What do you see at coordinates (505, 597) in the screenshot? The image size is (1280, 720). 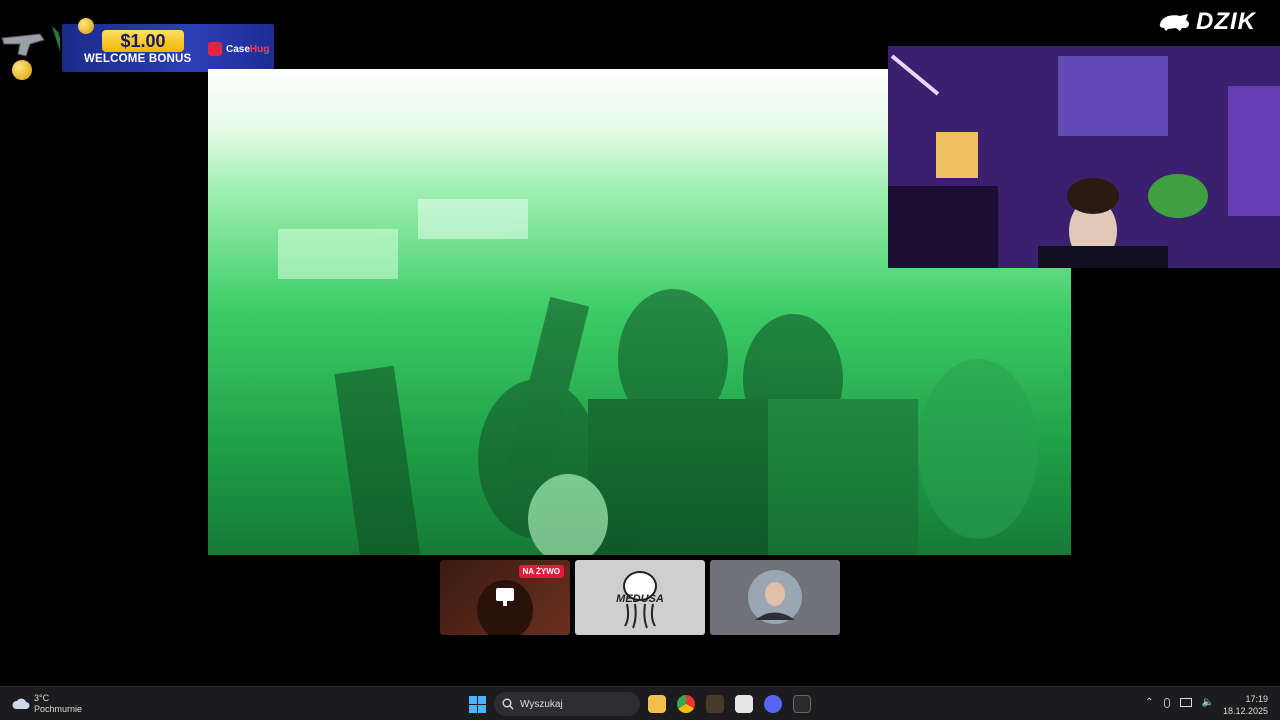 I see `stream-thumbnail-live: NA ŻYWO` at bounding box center [505, 597].